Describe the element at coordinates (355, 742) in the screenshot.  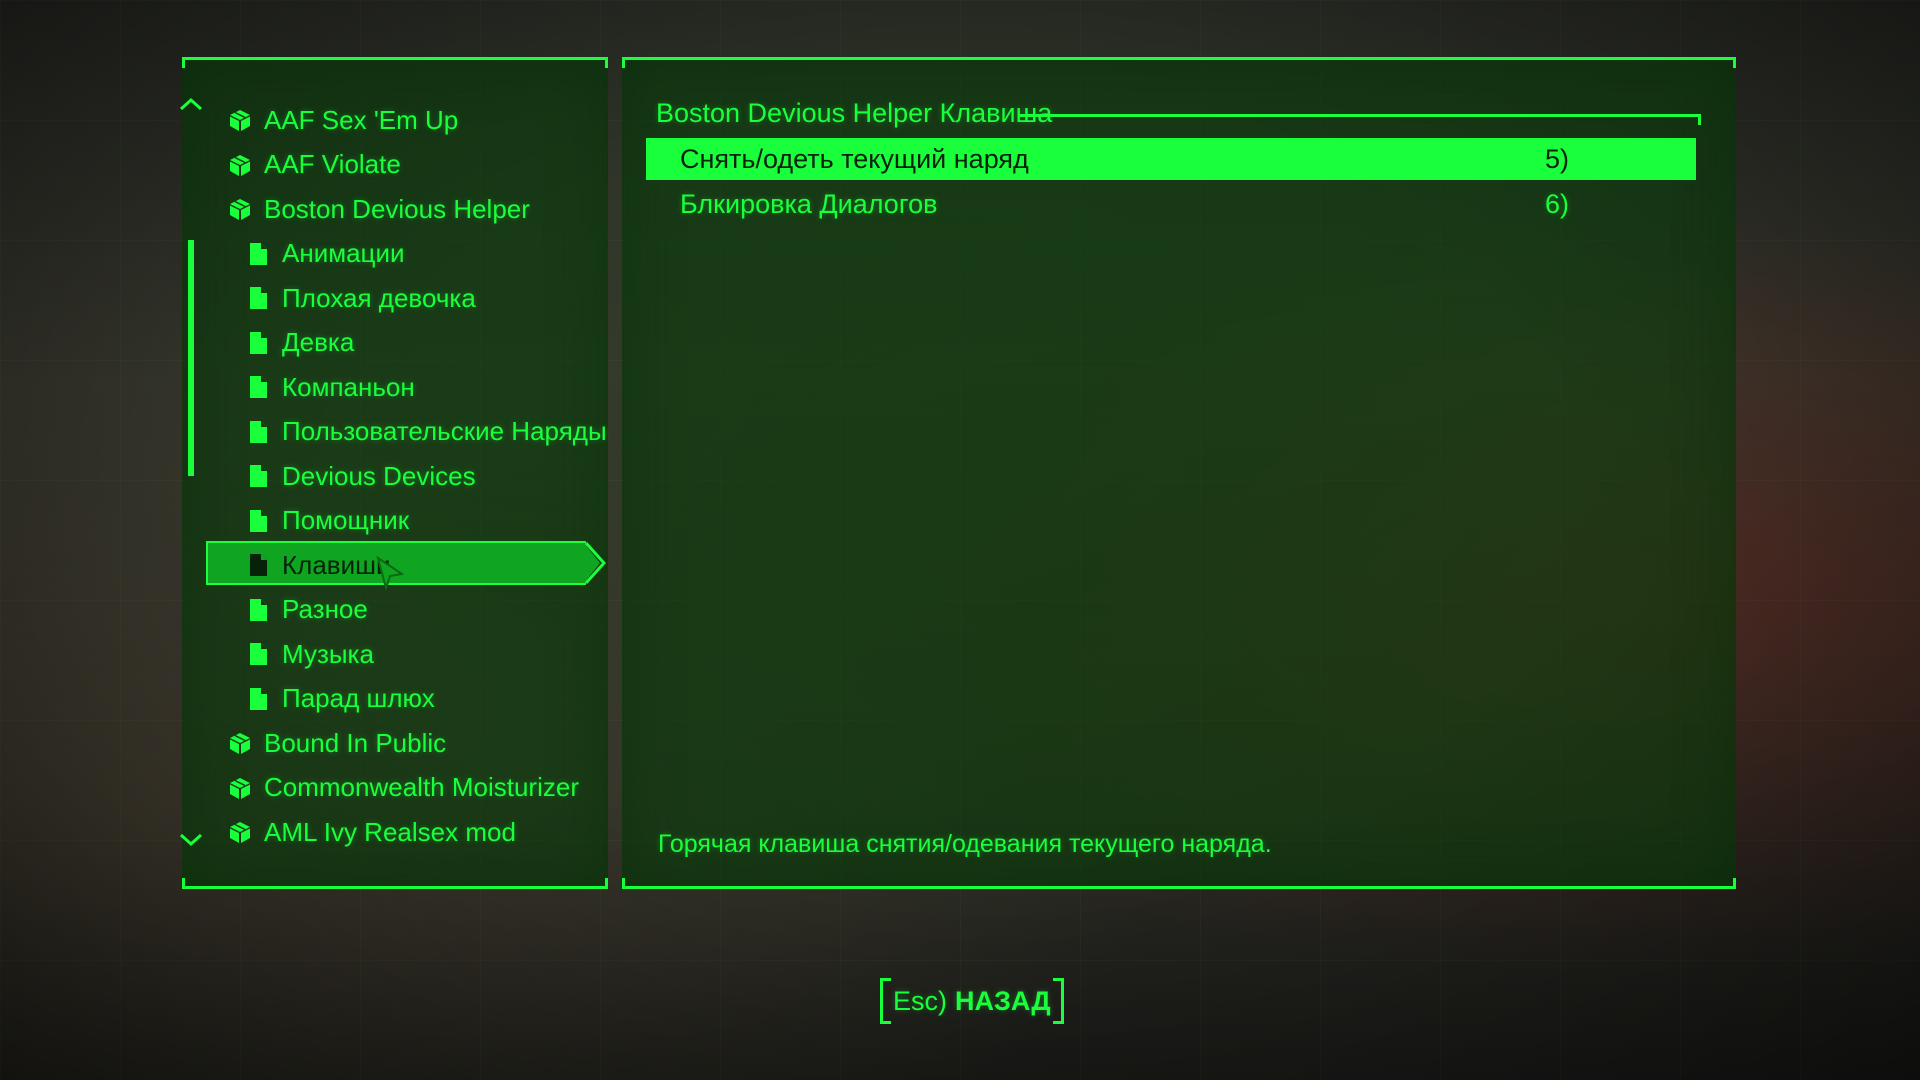
I see `mod-list-item-label: Bound In Public` at that location.